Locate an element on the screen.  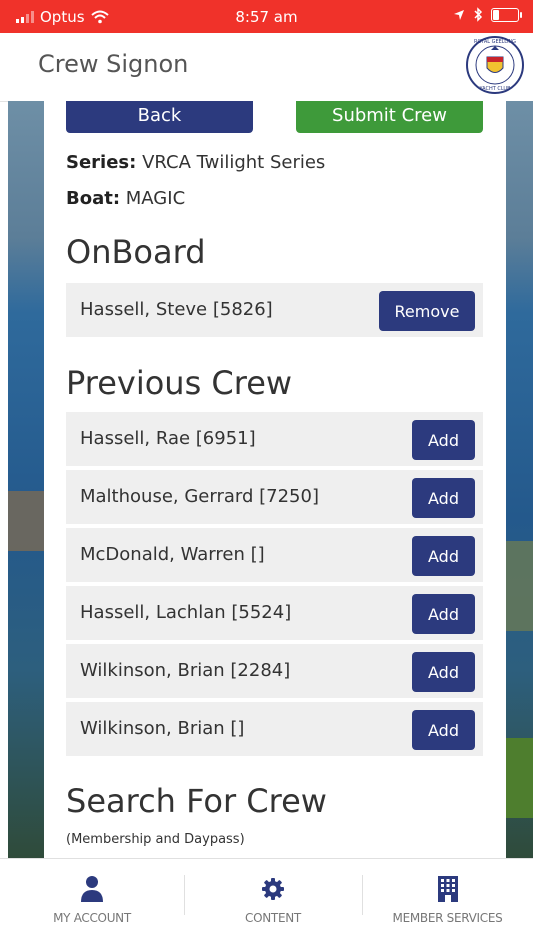
location-icon is located at coordinates (459, 14).